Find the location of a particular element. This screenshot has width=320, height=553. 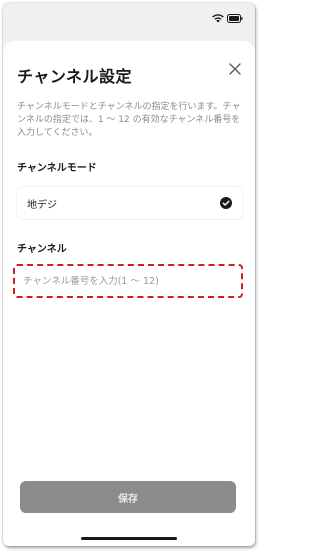

battery-icon is located at coordinates (235, 18).